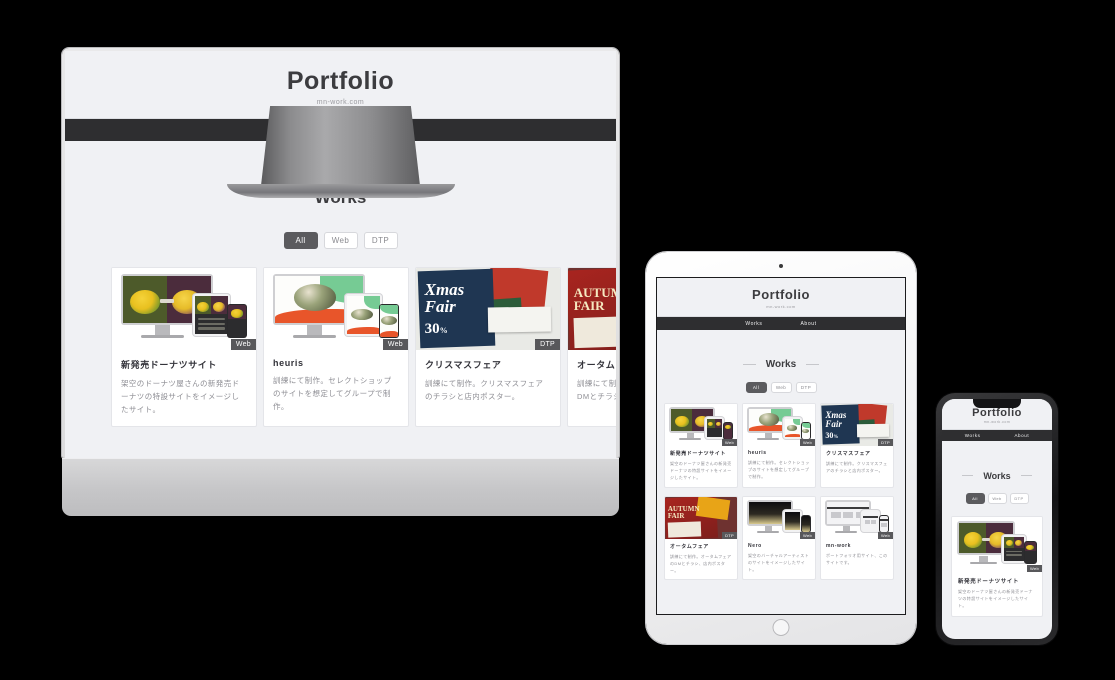  What do you see at coordinates (488, 308) in the screenshot?
I see `xmas-flyer-art: Xmas Fair 30%` at bounding box center [488, 308].